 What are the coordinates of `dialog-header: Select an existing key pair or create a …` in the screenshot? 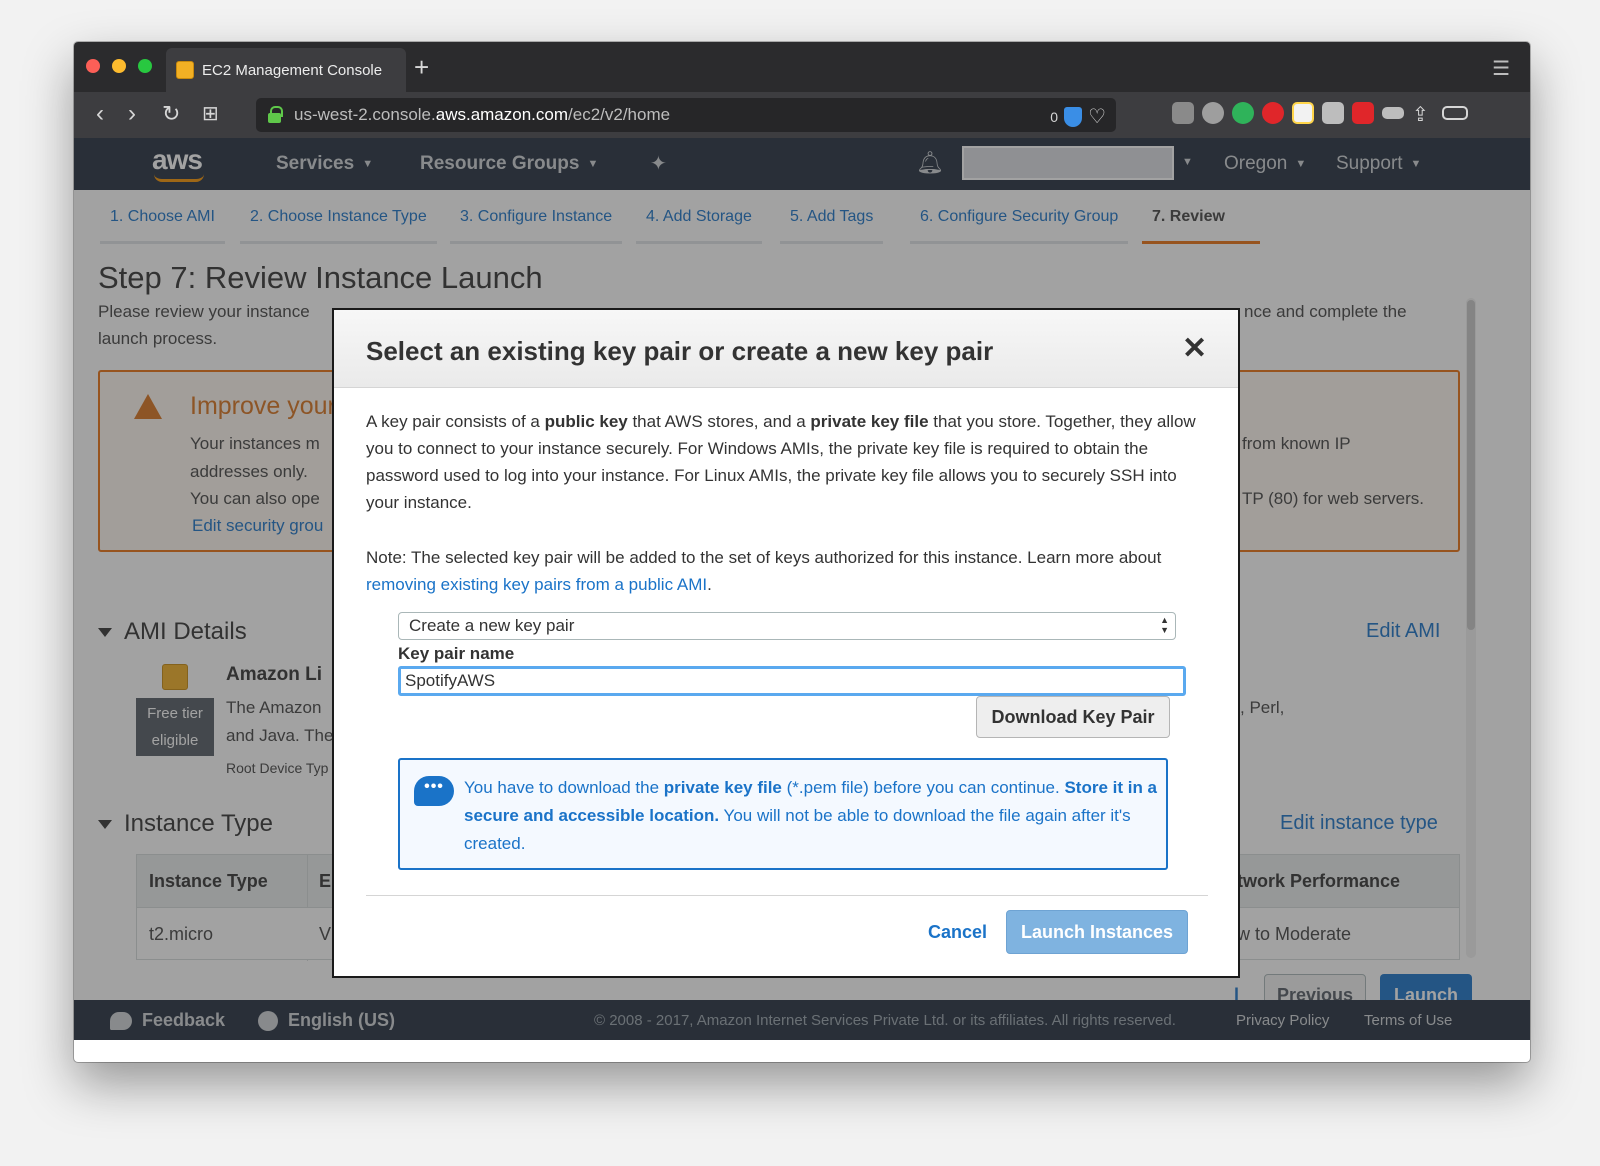 It's located at (786, 349).